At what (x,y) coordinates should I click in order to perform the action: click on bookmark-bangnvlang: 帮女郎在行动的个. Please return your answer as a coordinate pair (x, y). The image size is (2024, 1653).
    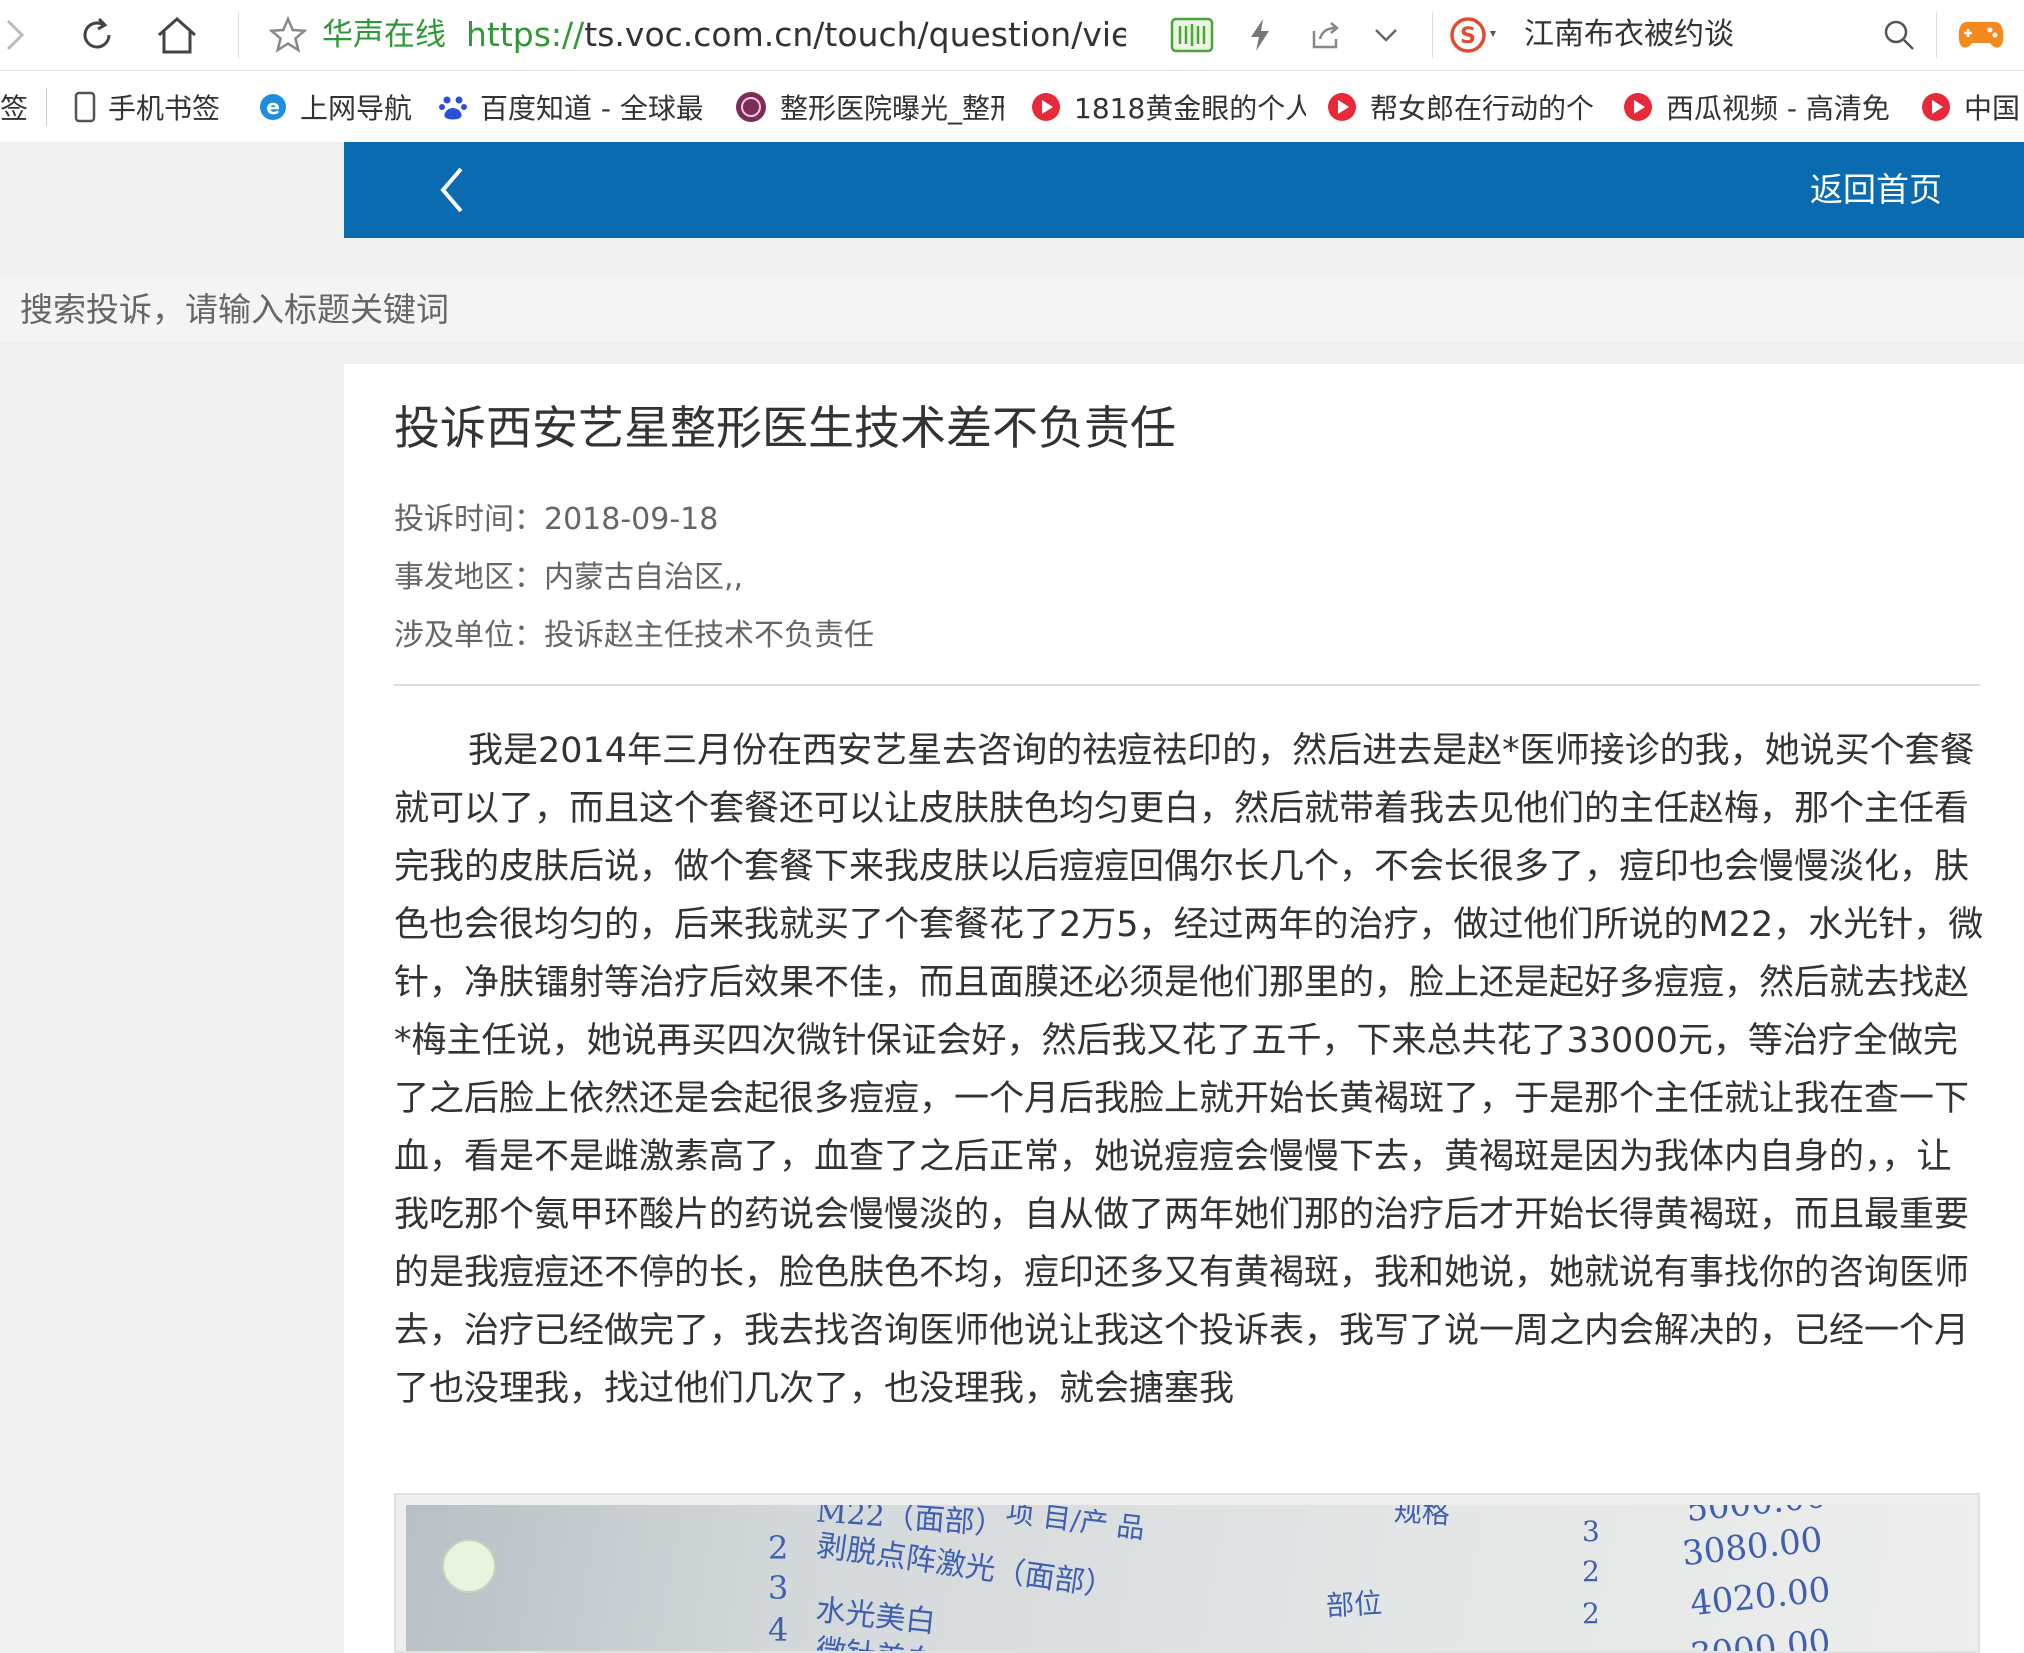
    Looking at the image, I should click on (1461, 107).